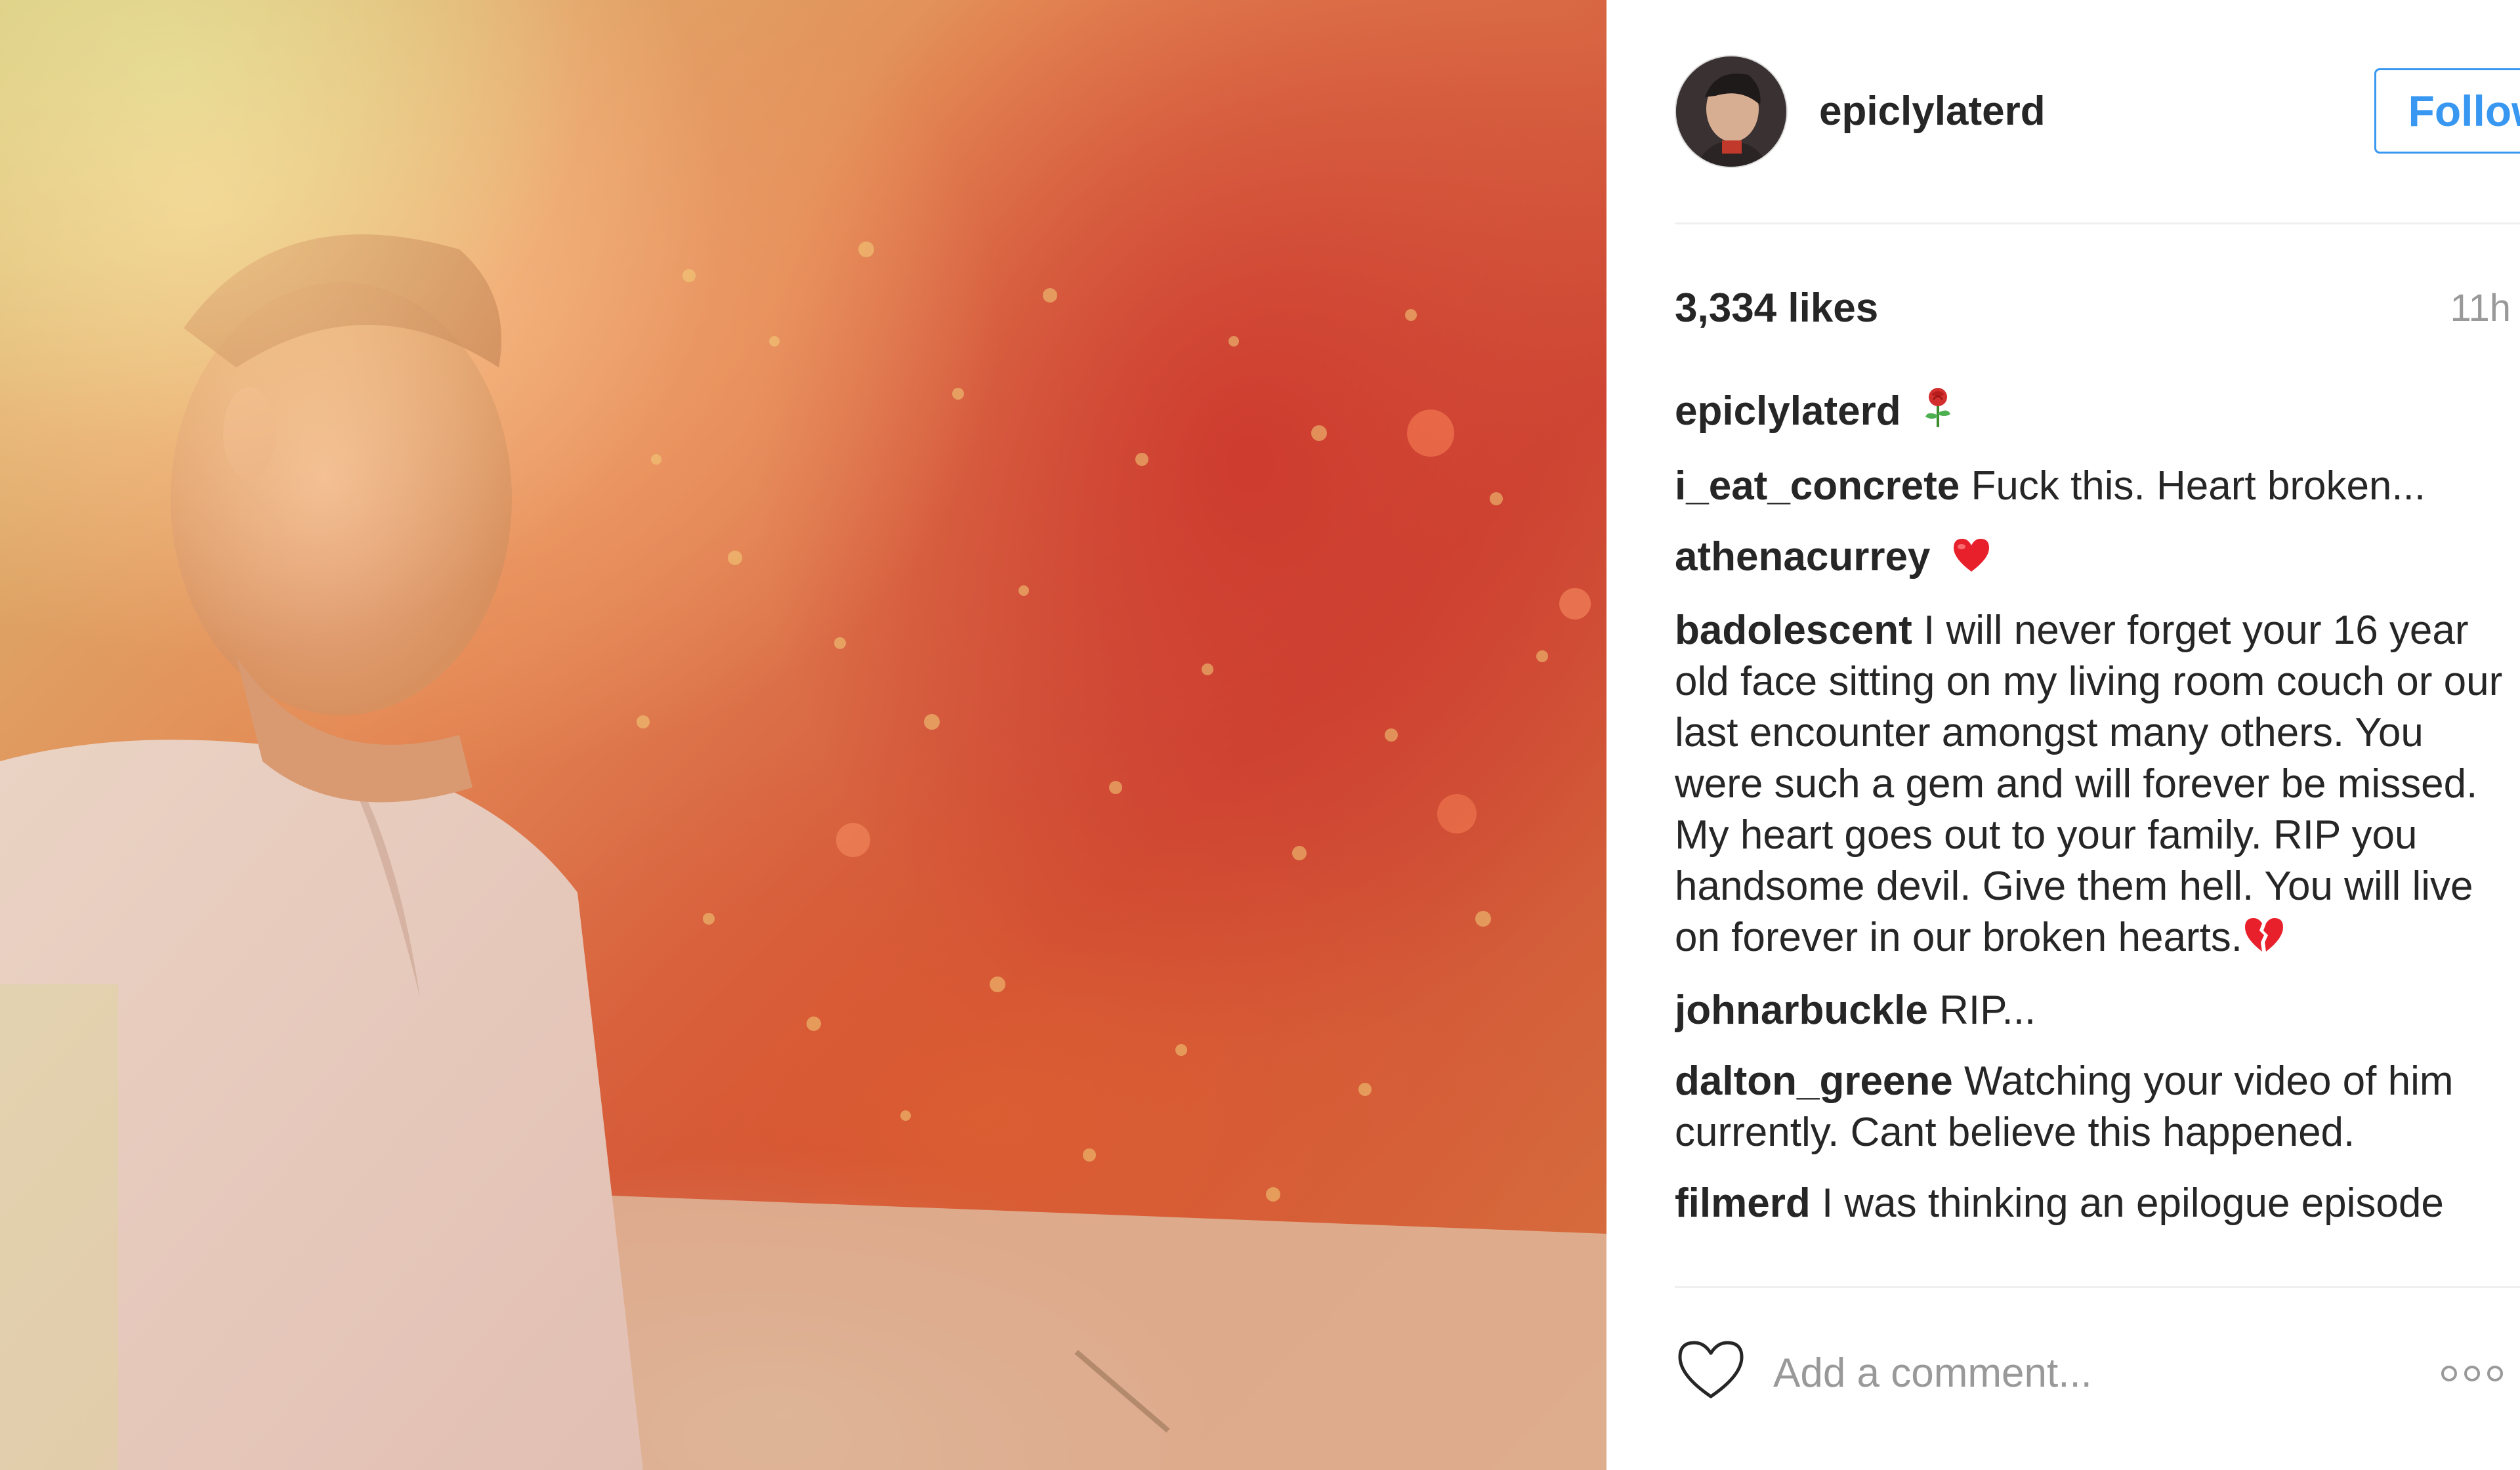 This screenshot has height=1470, width=2520. I want to click on more-options-icon, so click(2472, 1373).